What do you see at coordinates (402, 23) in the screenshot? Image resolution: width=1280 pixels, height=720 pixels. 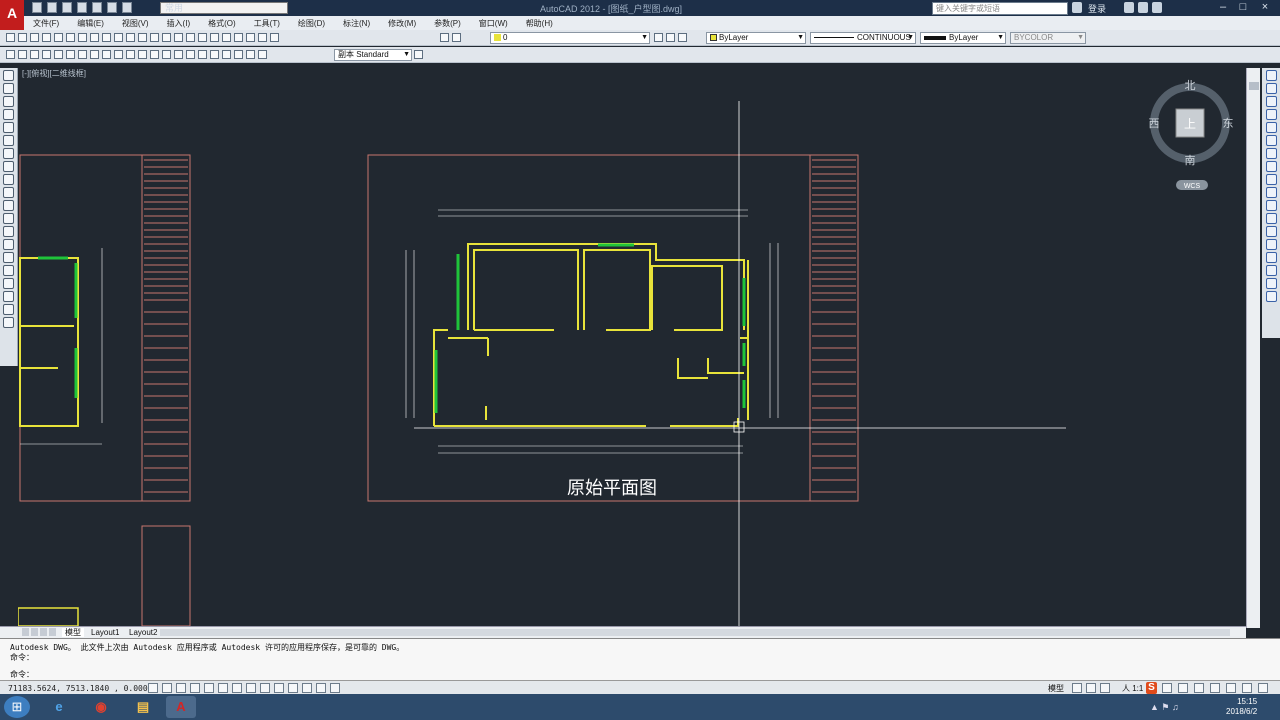 I see `menu-modify: 修改(M)` at bounding box center [402, 23].